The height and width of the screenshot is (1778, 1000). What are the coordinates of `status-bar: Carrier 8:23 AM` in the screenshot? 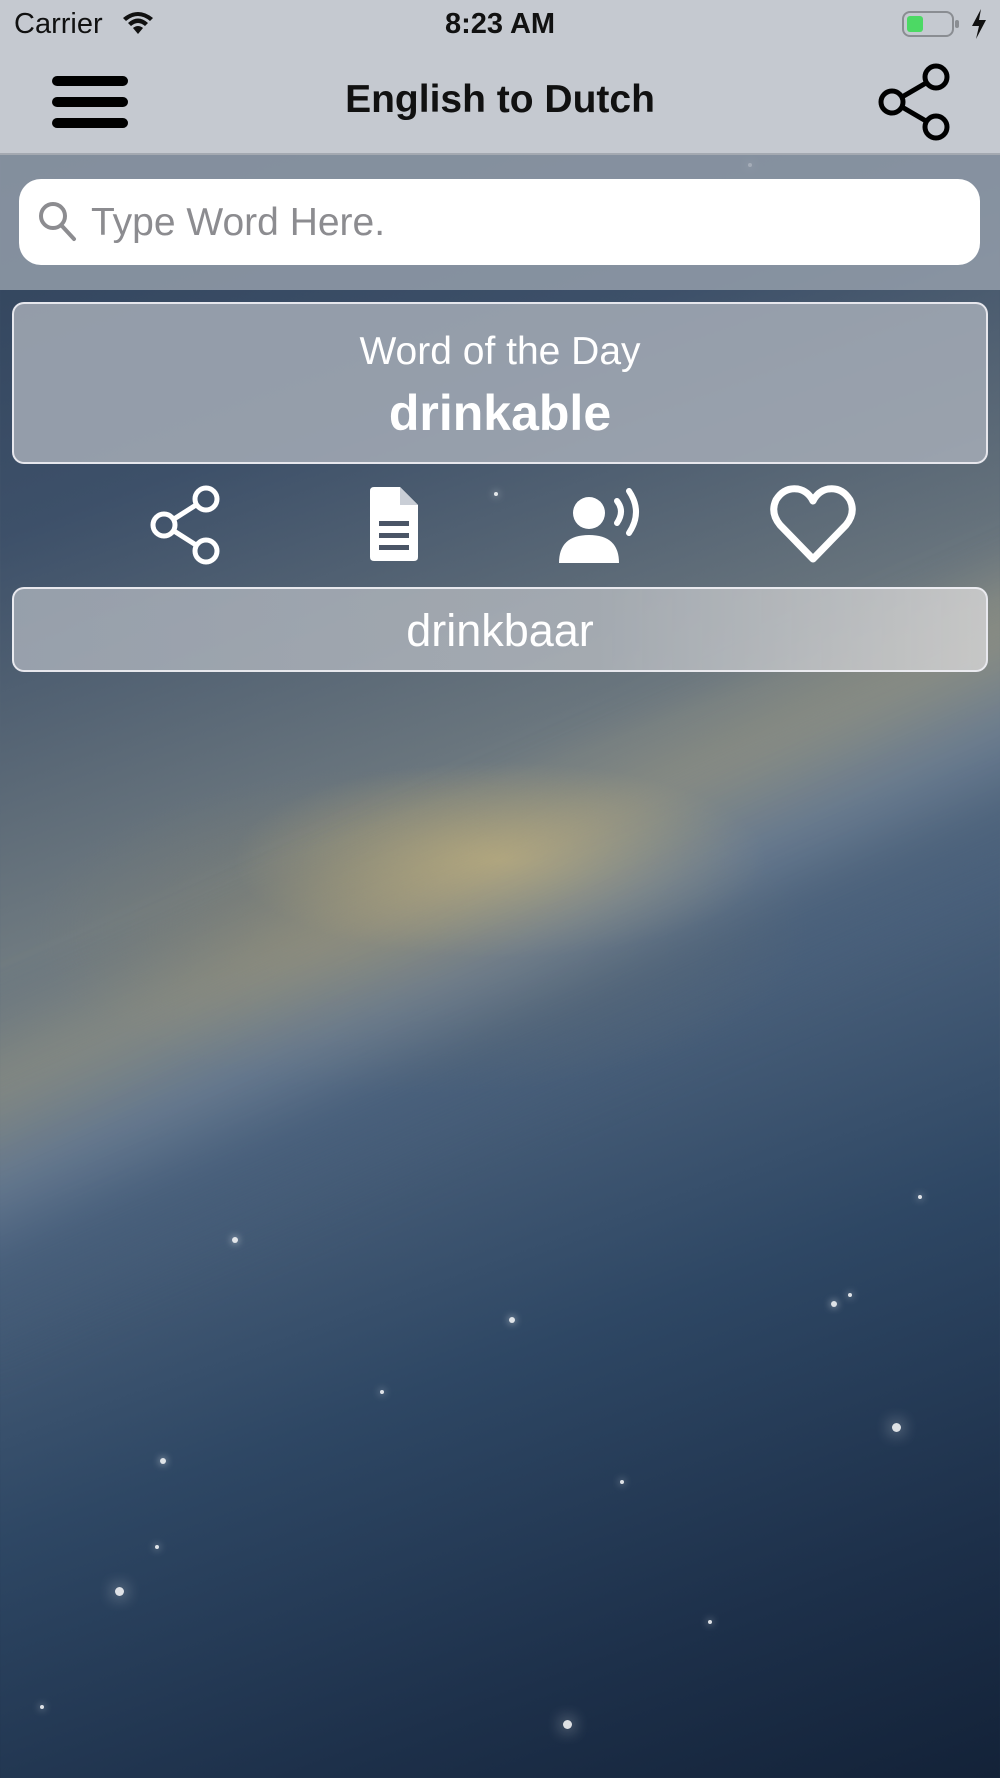 It's located at (500, 25).